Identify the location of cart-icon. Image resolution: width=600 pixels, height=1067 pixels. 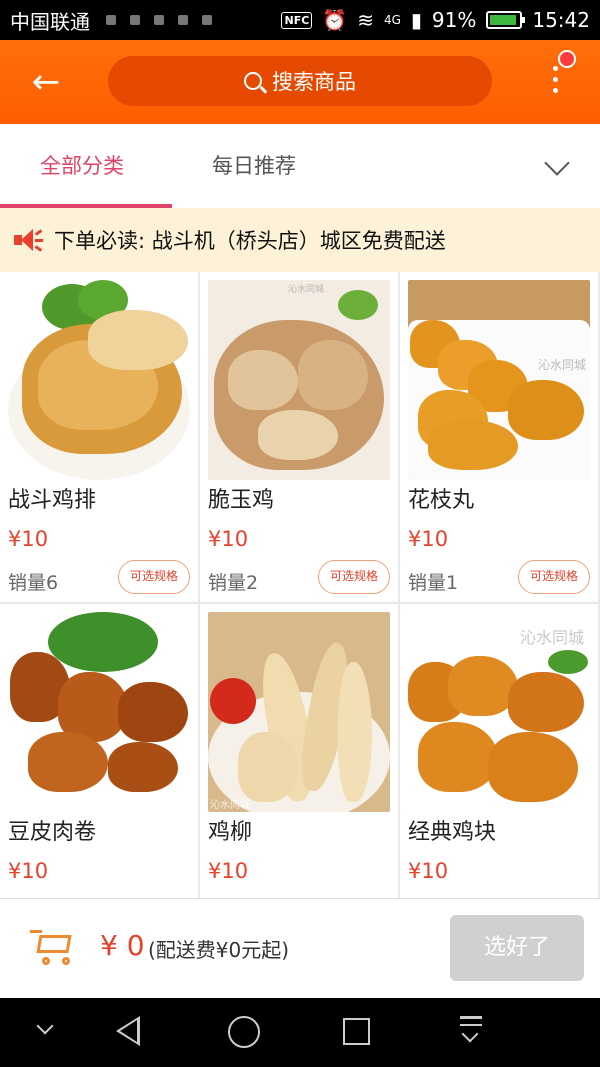
(54, 947).